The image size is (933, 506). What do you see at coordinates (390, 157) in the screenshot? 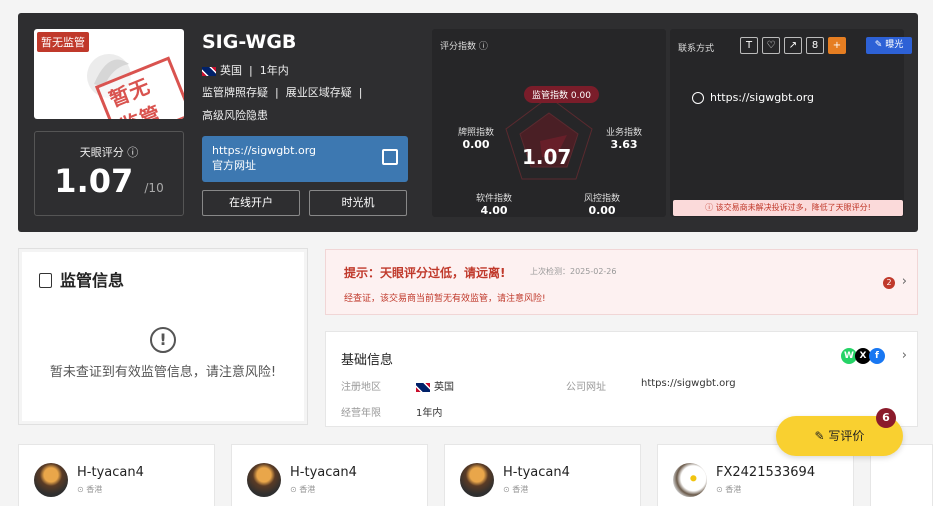
I see `external-link-icon` at bounding box center [390, 157].